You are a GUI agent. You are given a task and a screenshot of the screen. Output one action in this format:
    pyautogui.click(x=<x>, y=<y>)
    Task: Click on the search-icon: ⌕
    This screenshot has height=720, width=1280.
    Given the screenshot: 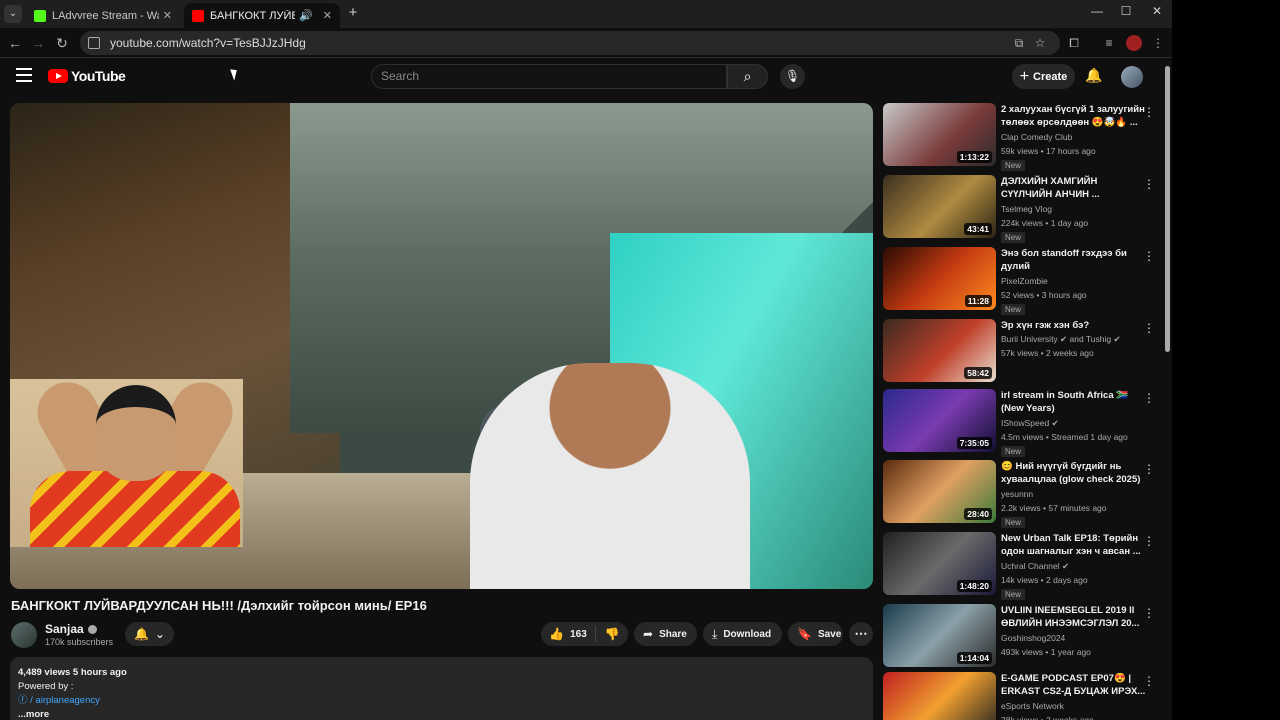 What is the action you would take?
    pyautogui.click(x=747, y=76)
    